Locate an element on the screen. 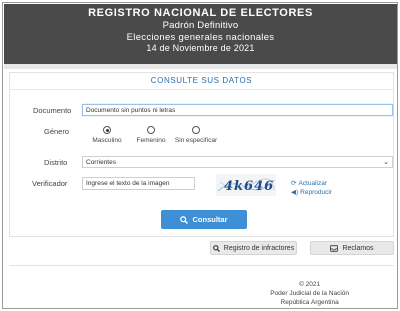 The image size is (400, 311). radio-sin-especificar: Sin especificar is located at coordinates (196, 135).